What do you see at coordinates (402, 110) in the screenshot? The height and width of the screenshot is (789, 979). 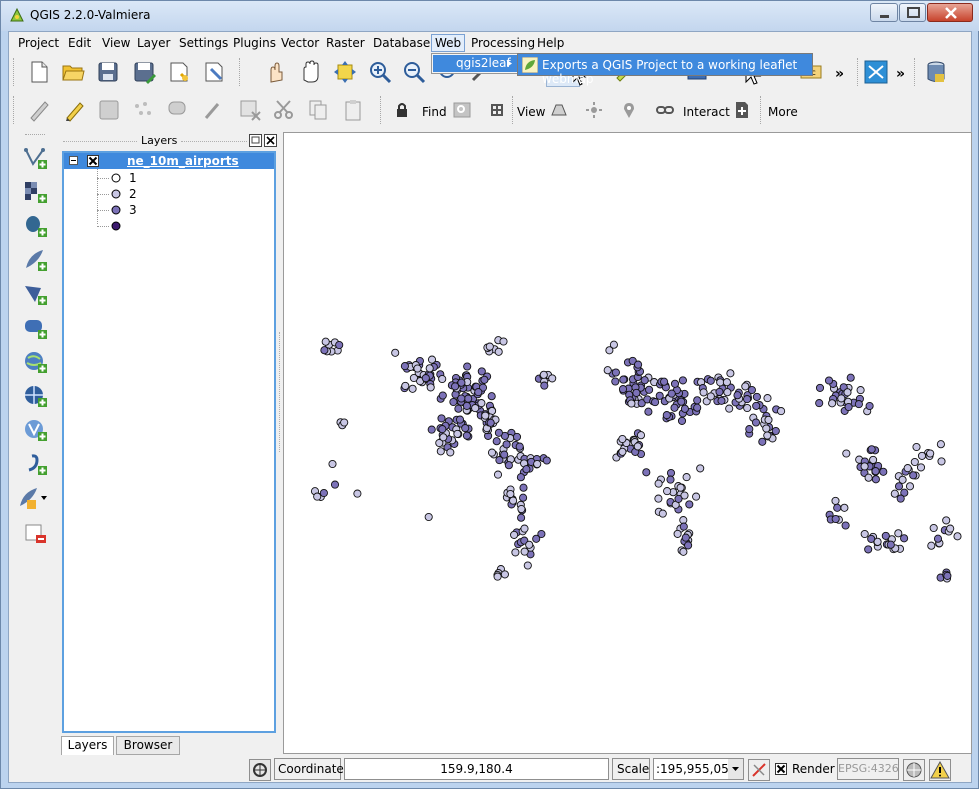 I see `lock-icon` at bounding box center [402, 110].